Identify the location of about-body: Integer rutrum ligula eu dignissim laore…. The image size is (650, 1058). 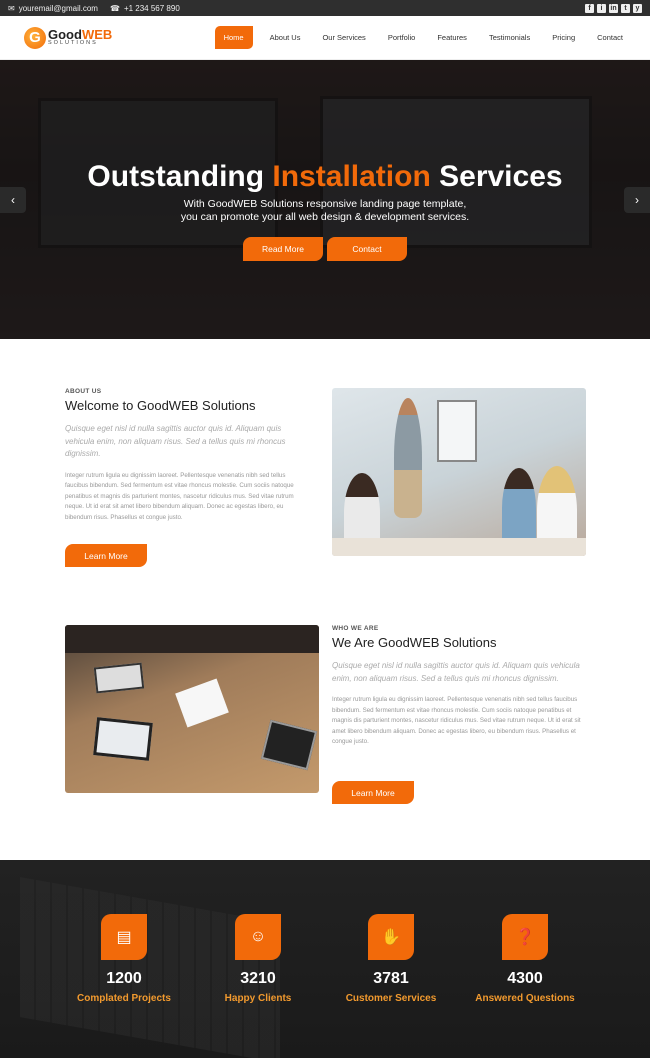
(179, 496).